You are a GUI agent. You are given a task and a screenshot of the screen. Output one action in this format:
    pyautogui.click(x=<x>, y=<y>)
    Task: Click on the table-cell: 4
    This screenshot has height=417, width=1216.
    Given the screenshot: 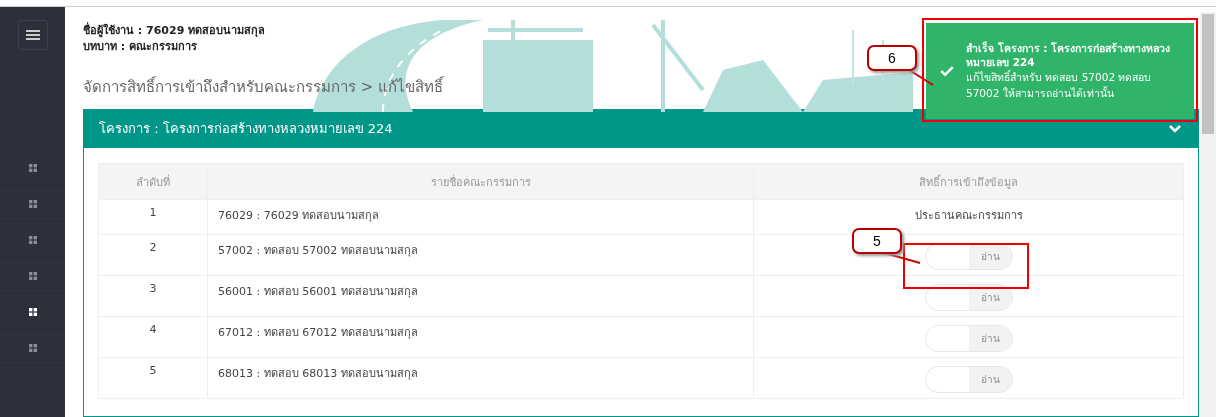 What is the action you would take?
    pyautogui.click(x=153, y=337)
    